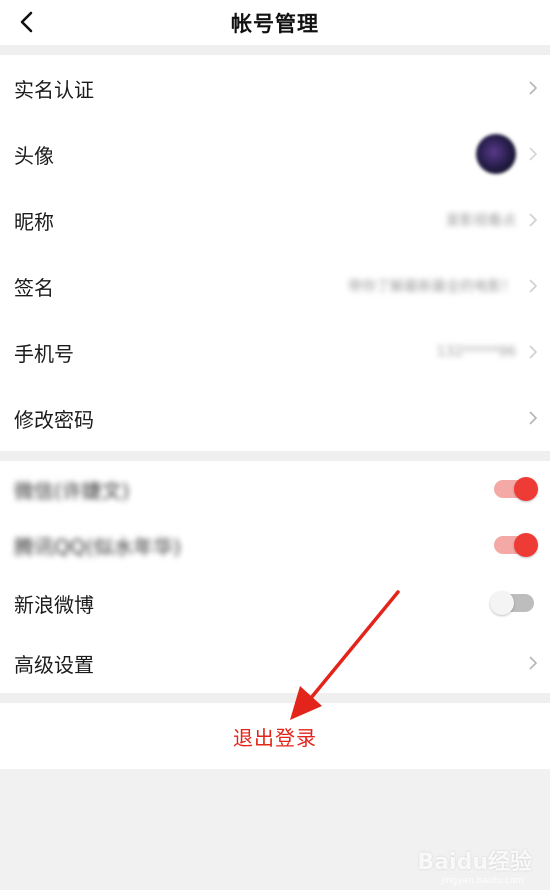  I want to click on avatar, so click(496, 154).